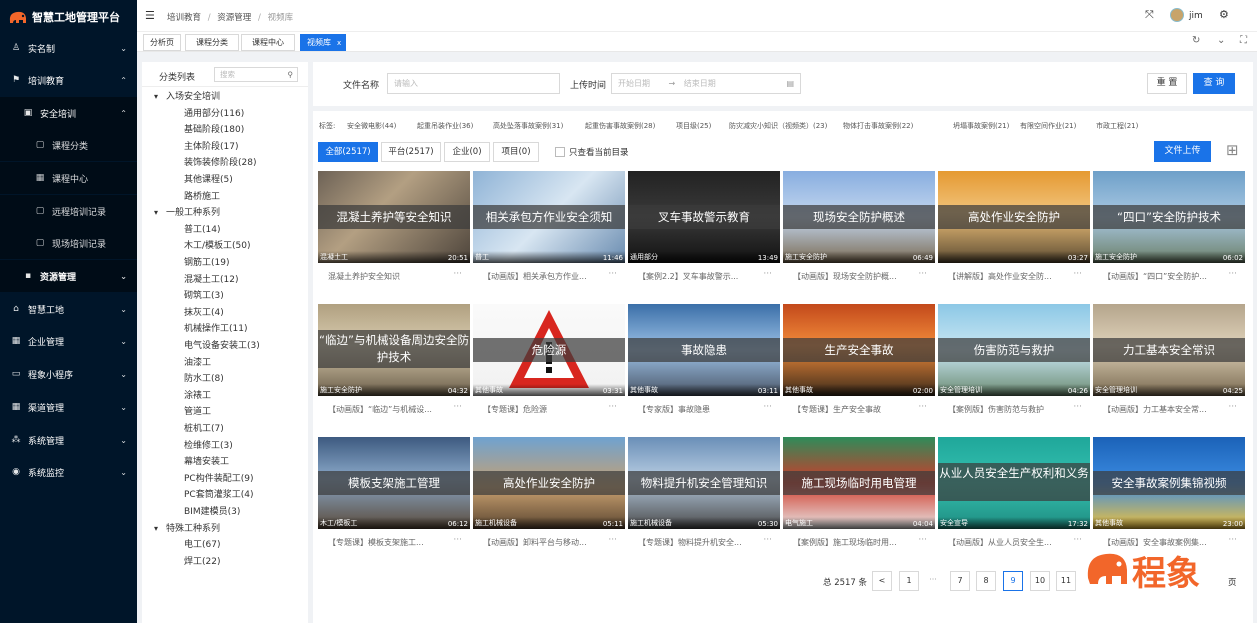 The image size is (1257, 623). Describe the element at coordinates (68, 309) in the screenshot. I see `menu-smartsite: ⌂ 智慧工地 ⌄` at that location.